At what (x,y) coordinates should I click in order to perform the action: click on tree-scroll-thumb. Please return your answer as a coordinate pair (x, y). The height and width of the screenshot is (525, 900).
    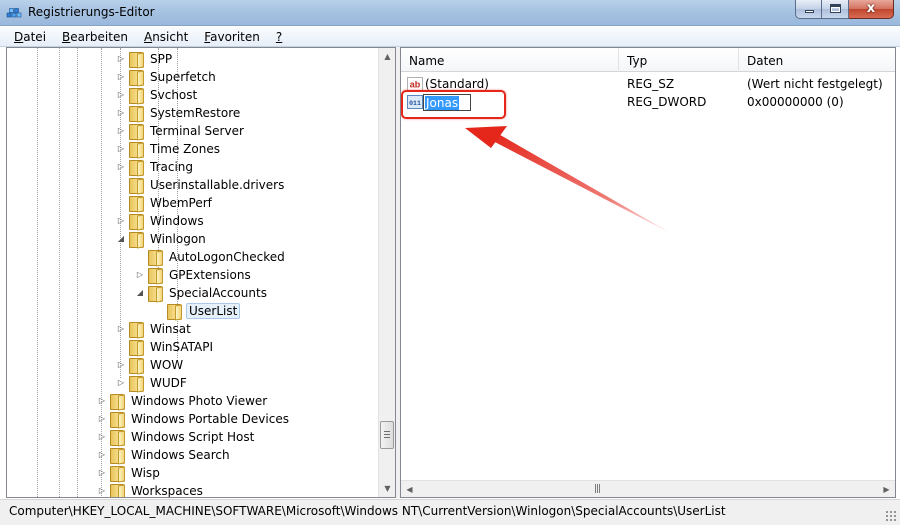
    Looking at the image, I should click on (387, 435).